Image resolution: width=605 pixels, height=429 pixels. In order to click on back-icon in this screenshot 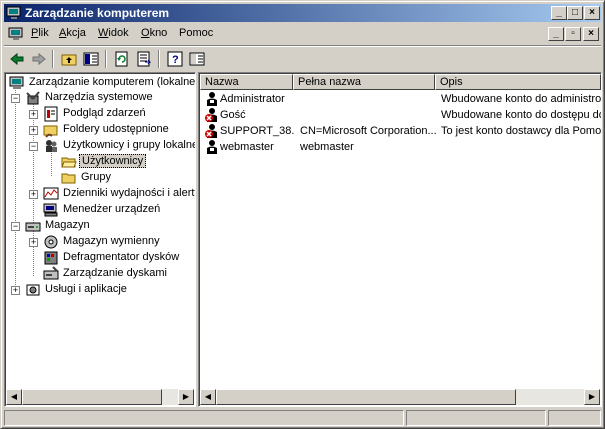, I will do `click(17, 59)`.